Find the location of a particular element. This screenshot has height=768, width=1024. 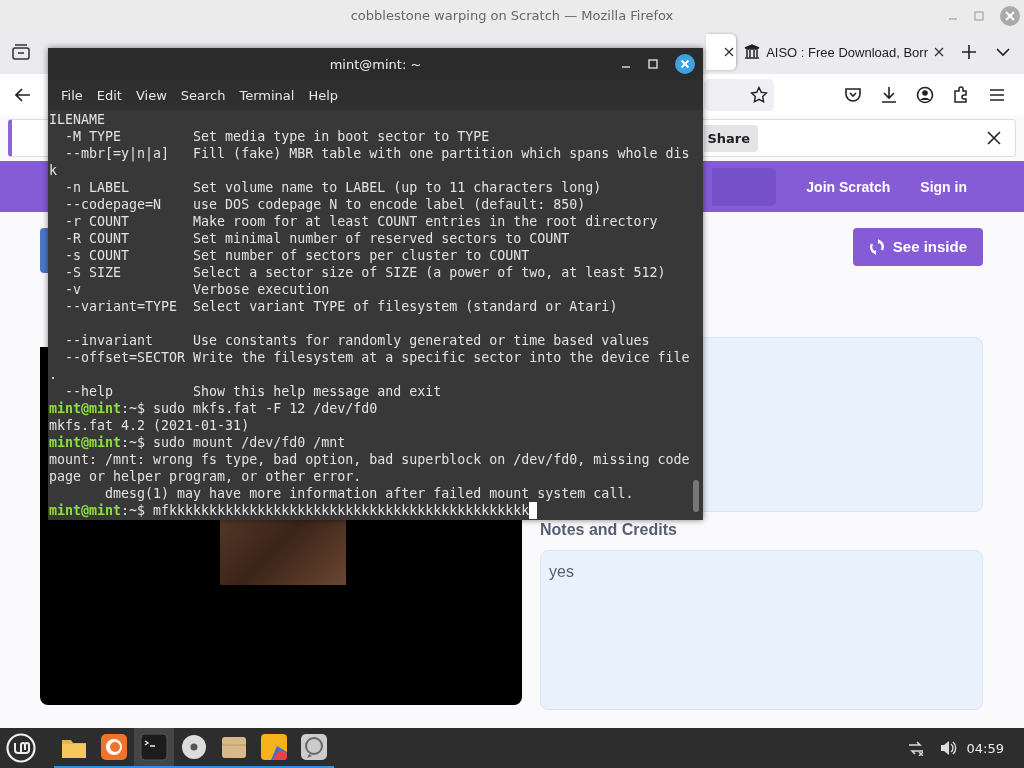

terminal-line: dmesg(1) may have more information after failed mount system call. is located at coordinates (369, 493).